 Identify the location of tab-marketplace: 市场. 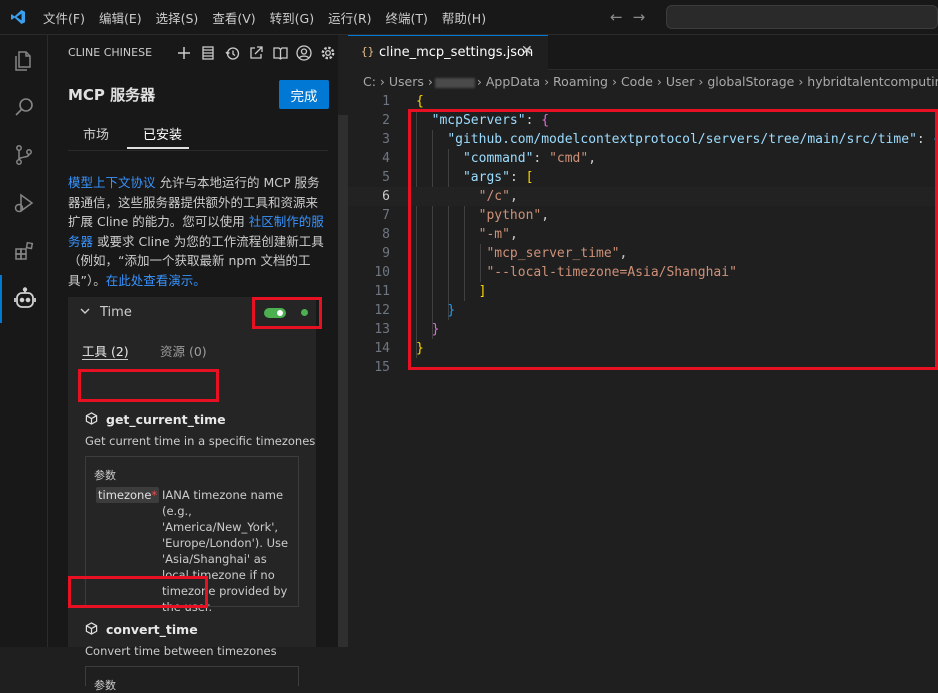
(96, 133).